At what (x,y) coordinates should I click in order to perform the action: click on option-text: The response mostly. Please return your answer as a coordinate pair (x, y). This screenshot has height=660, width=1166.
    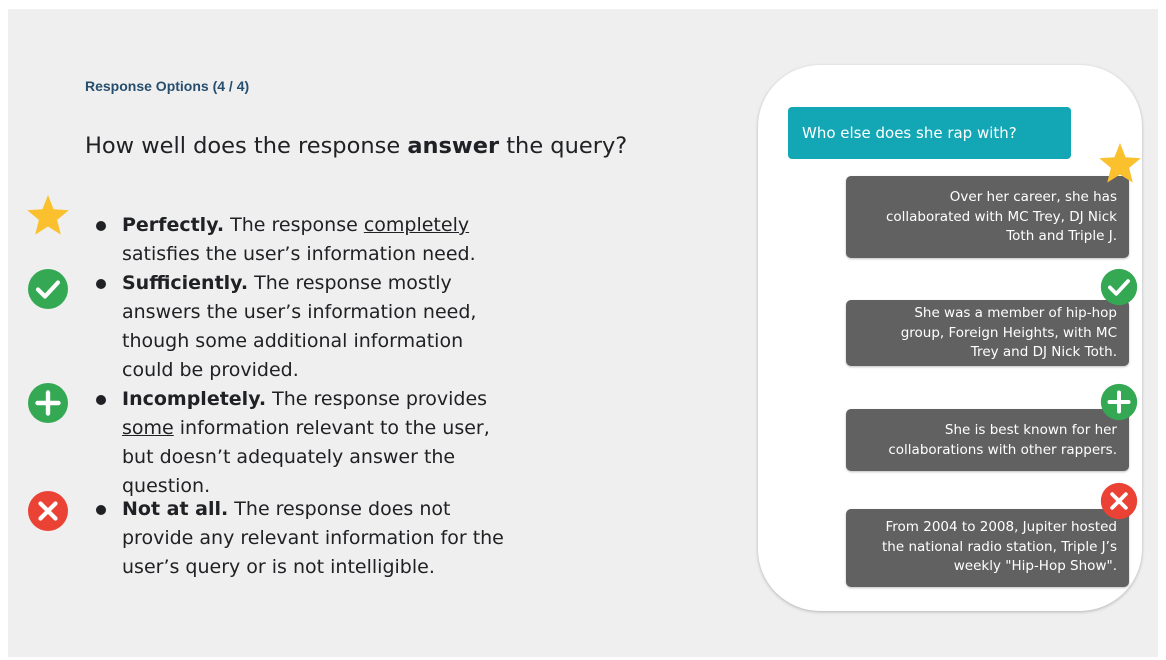
    Looking at the image, I should click on (350, 283).